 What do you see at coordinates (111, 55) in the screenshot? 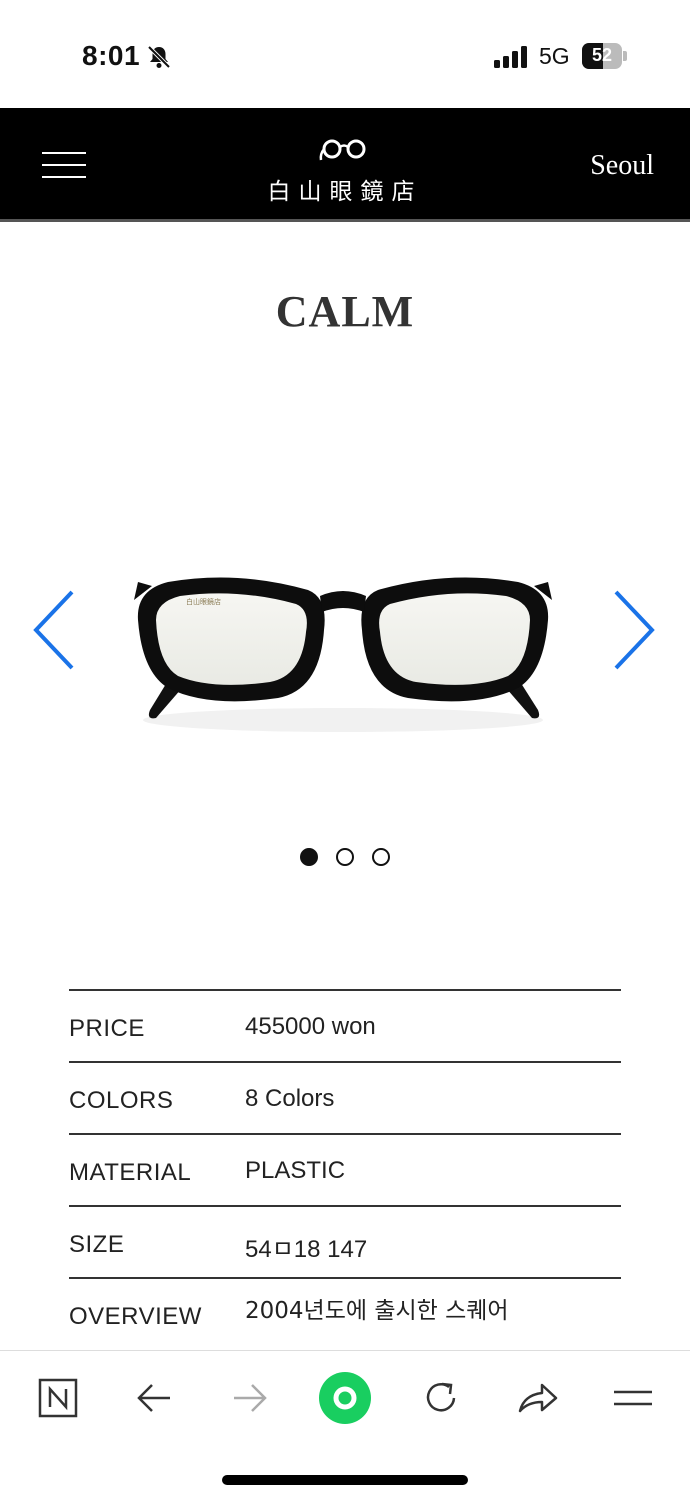
I see `status-time: 8:01` at bounding box center [111, 55].